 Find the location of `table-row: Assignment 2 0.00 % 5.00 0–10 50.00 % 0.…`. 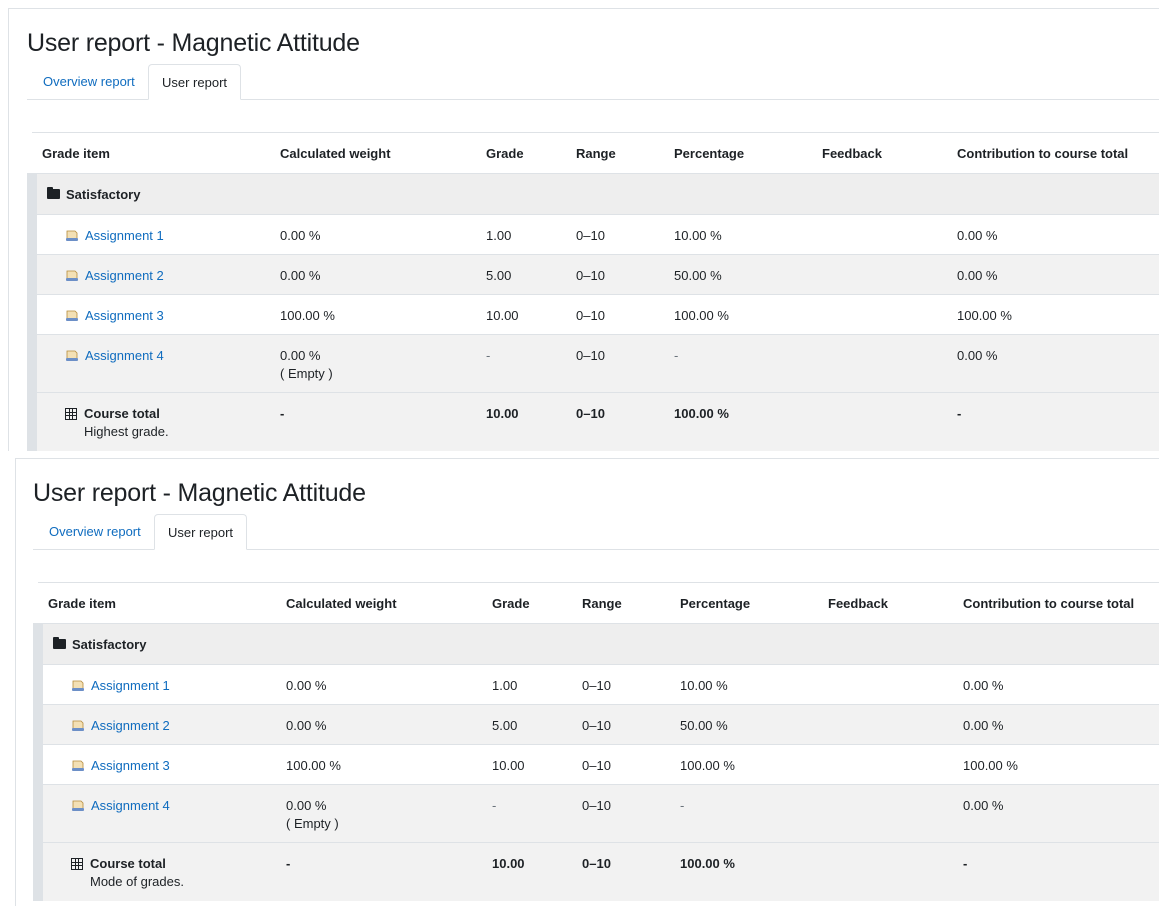

table-row: Assignment 2 0.00 % 5.00 0–10 50.00 % 0.… is located at coordinates (593, 274).